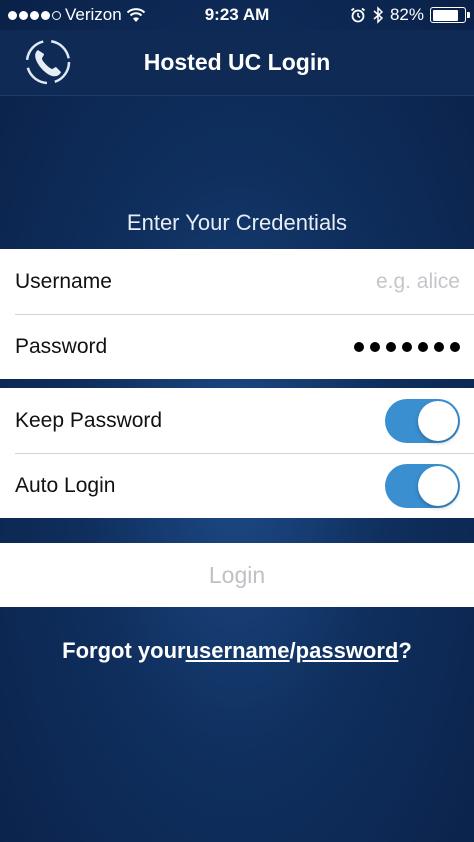  I want to click on signal-strength-icon, so click(34, 15).